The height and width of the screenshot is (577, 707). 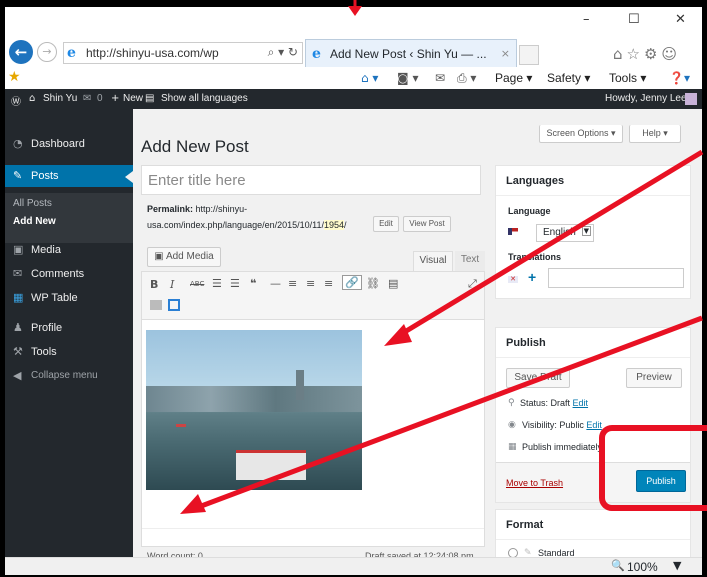 What do you see at coordinates (550, 244) in the screenshot?
I see `annotation-arrow-to-image` at bounding box center [550, 244].